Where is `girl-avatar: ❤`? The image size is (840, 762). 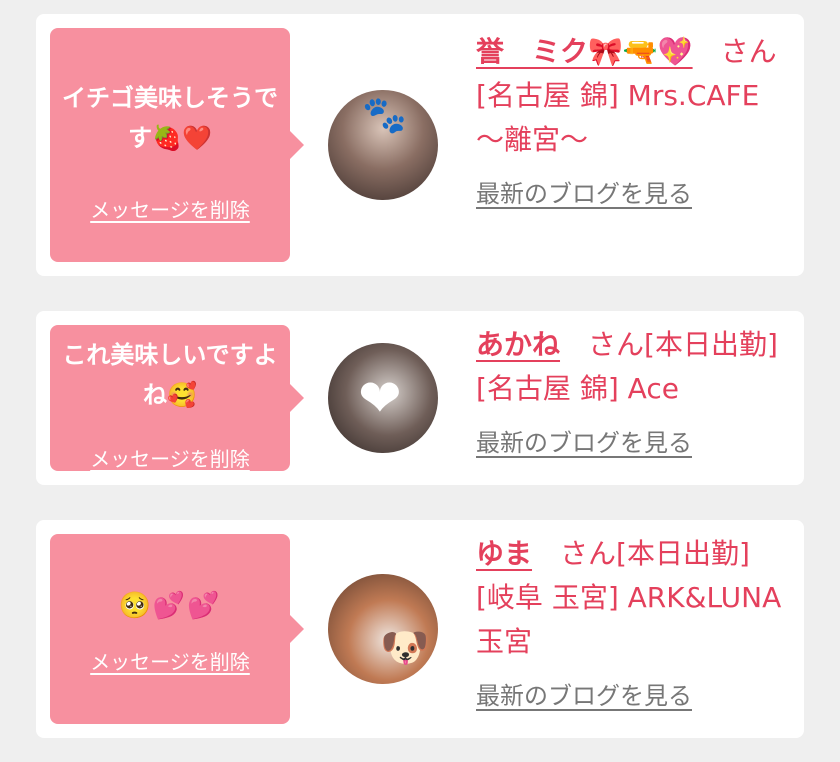
girl-avatar: ❤ is located at coordinates (383, 398).